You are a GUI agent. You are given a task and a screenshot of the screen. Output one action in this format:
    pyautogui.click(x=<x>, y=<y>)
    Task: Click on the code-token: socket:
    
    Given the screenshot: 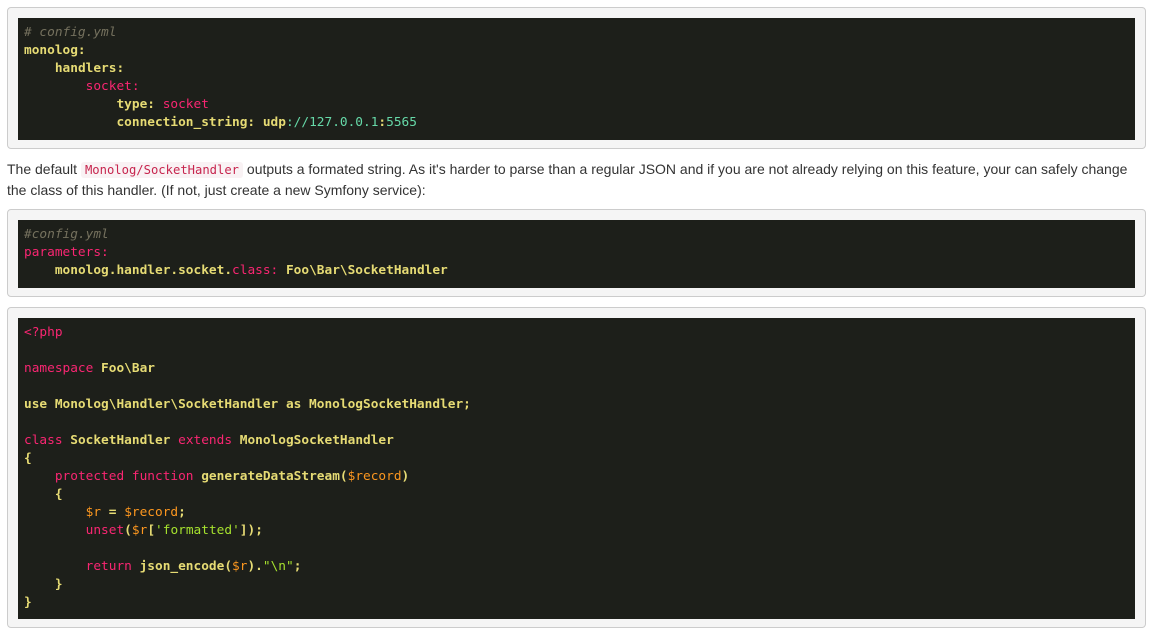 What is the action you would take?
    pyautogui.click(x=112, y=86)
    